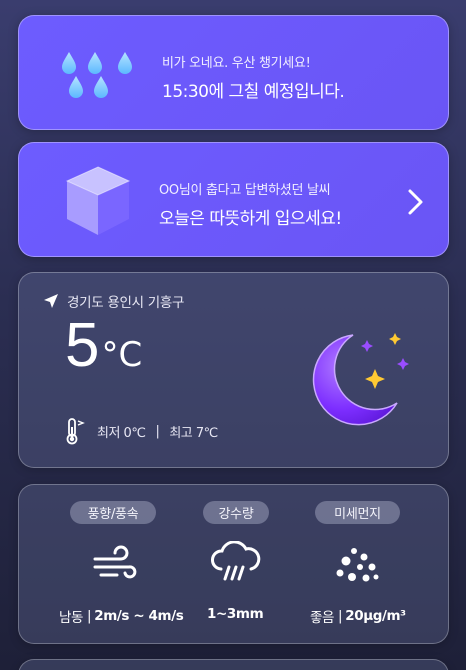  Describe the element at coordinates (98, 200) in the screenshot. I see `cube-icon` at that location.